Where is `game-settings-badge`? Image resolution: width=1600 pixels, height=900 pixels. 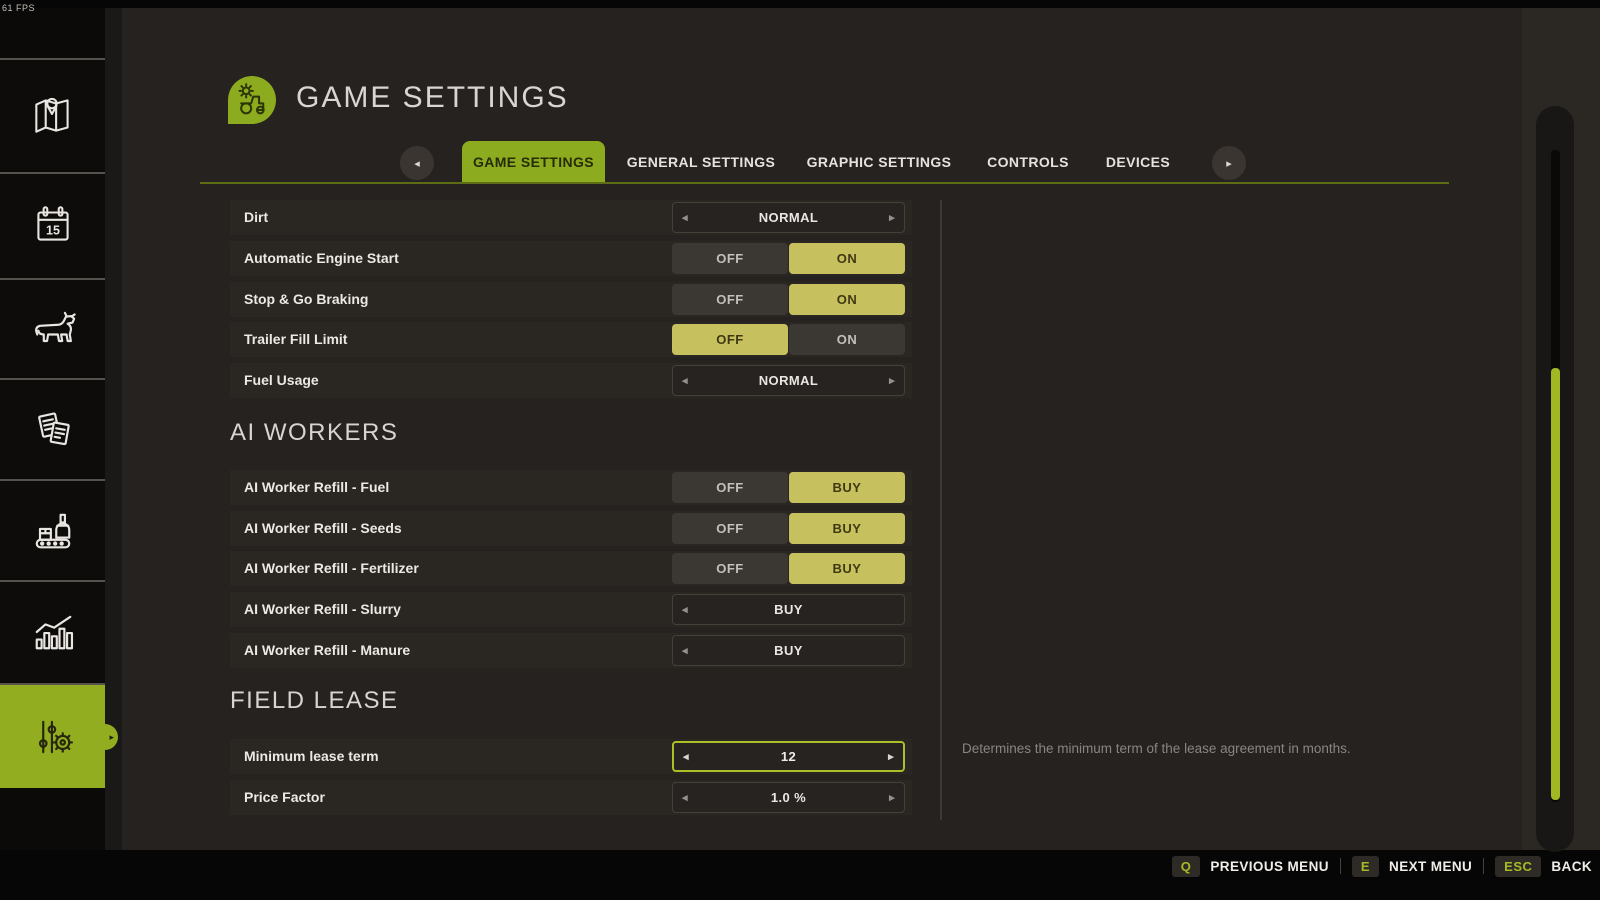 game-settings-badge is located at coordinates (252, 100).